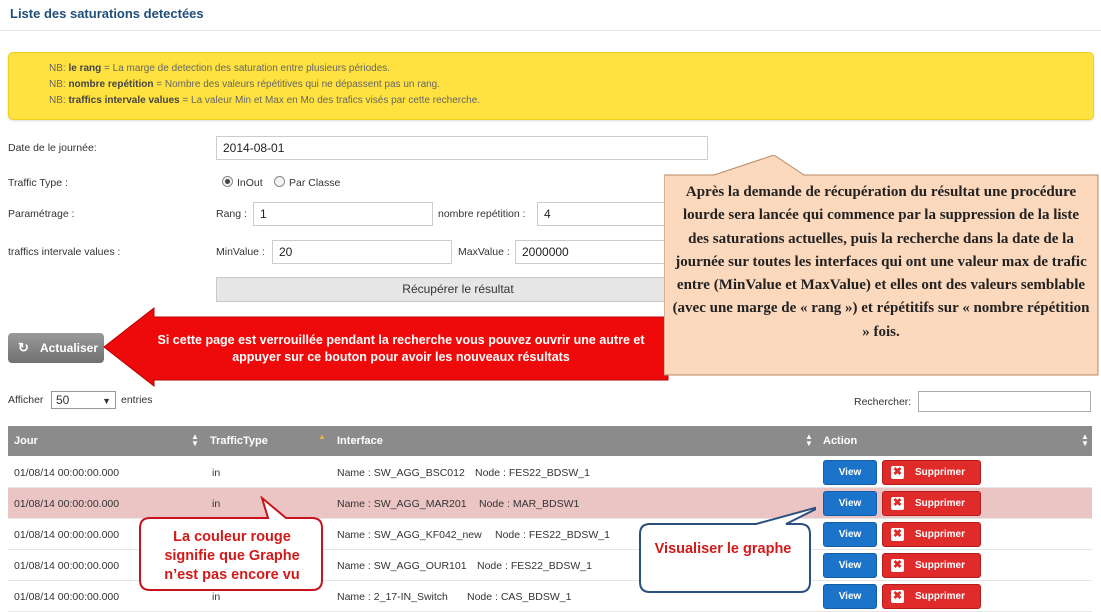 This screenshot has height=612, width=1101. What do you see at coordinates (343, 214) in the screenshot?
I see `rang-input: 1` at bounding box center [343, 214].